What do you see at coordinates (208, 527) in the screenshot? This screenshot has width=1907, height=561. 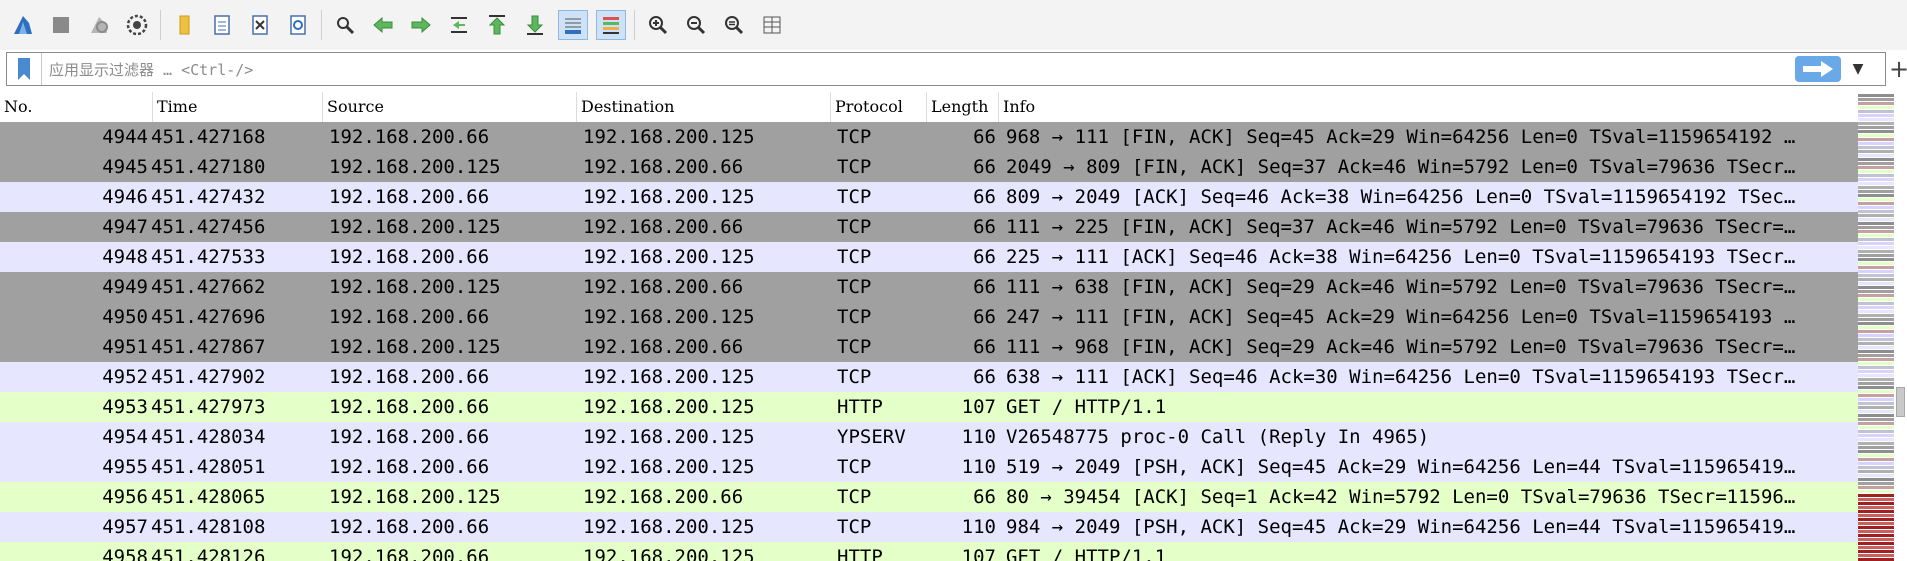 I see `packet-cell-time: 451.428108` at bounding box center [208, 527].